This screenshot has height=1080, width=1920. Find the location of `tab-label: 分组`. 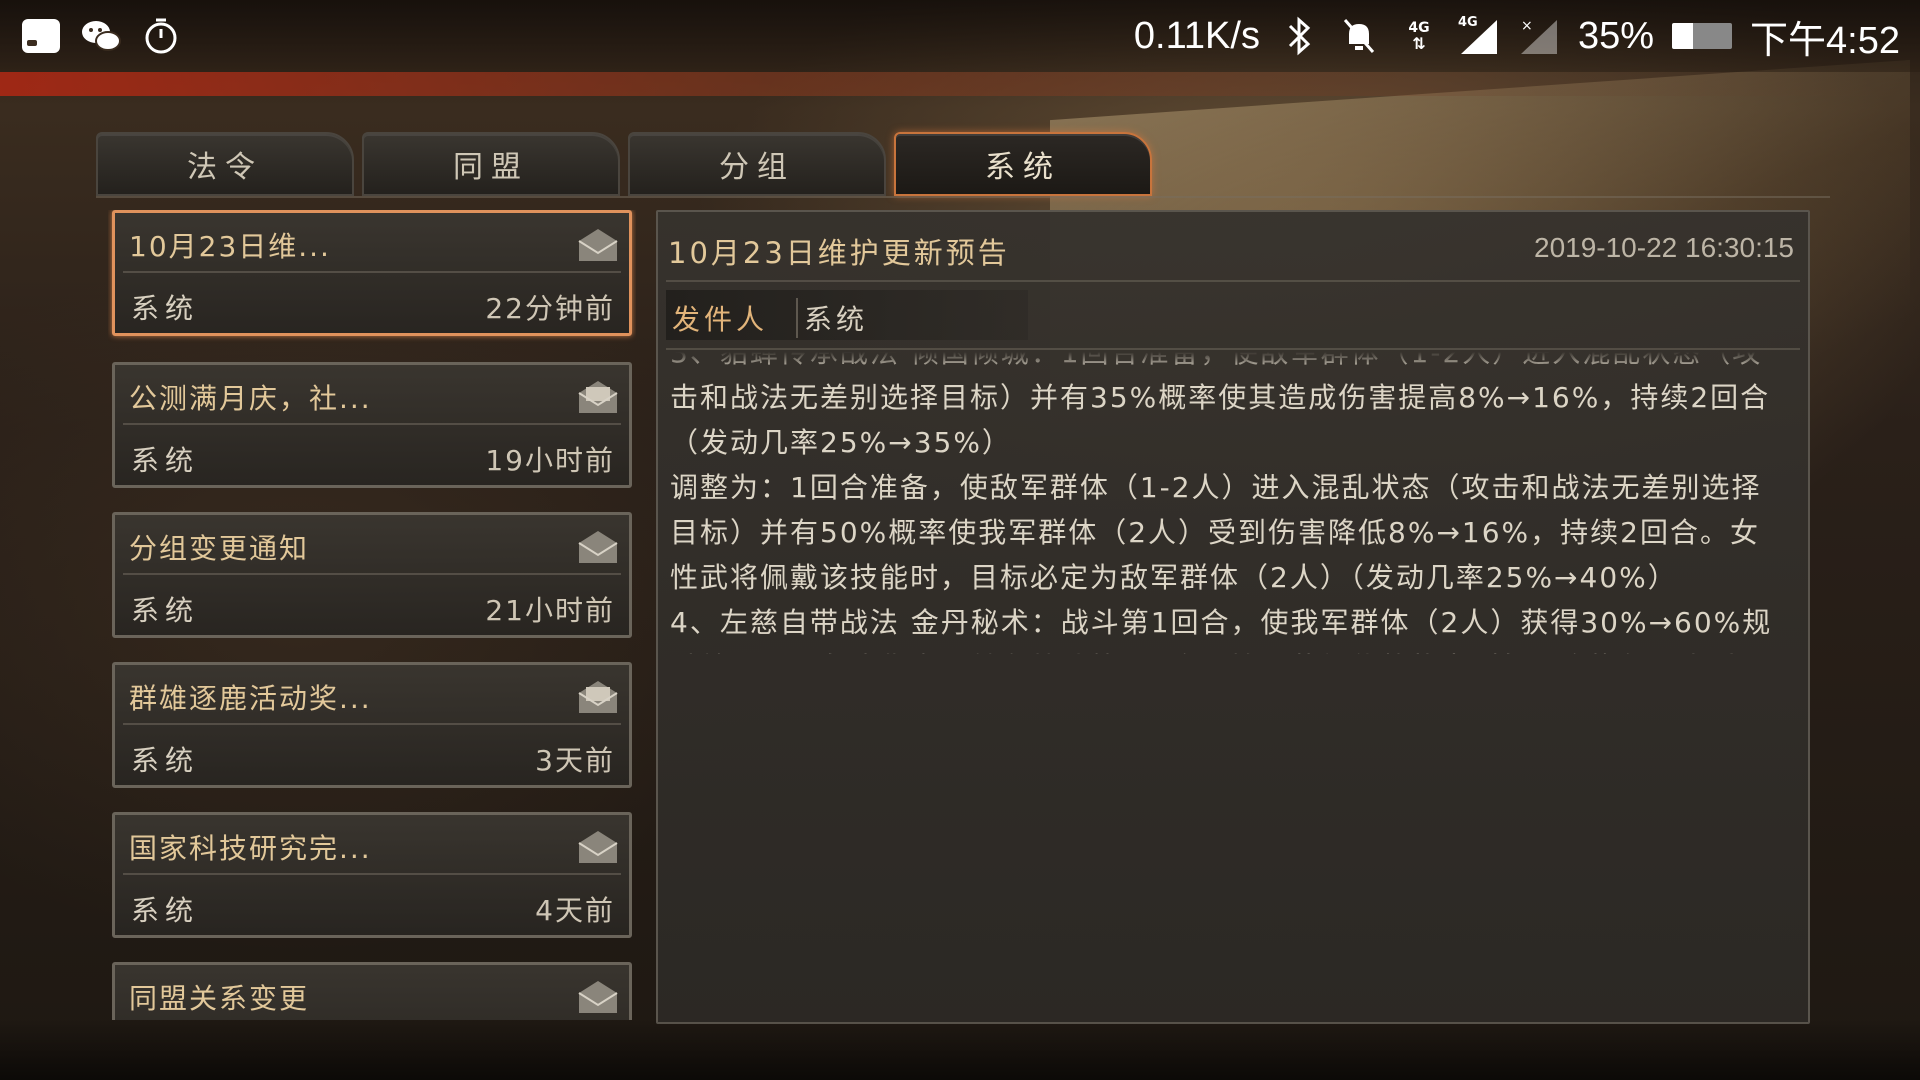

tab-label: 分组 is located at coordinates (757, 167).